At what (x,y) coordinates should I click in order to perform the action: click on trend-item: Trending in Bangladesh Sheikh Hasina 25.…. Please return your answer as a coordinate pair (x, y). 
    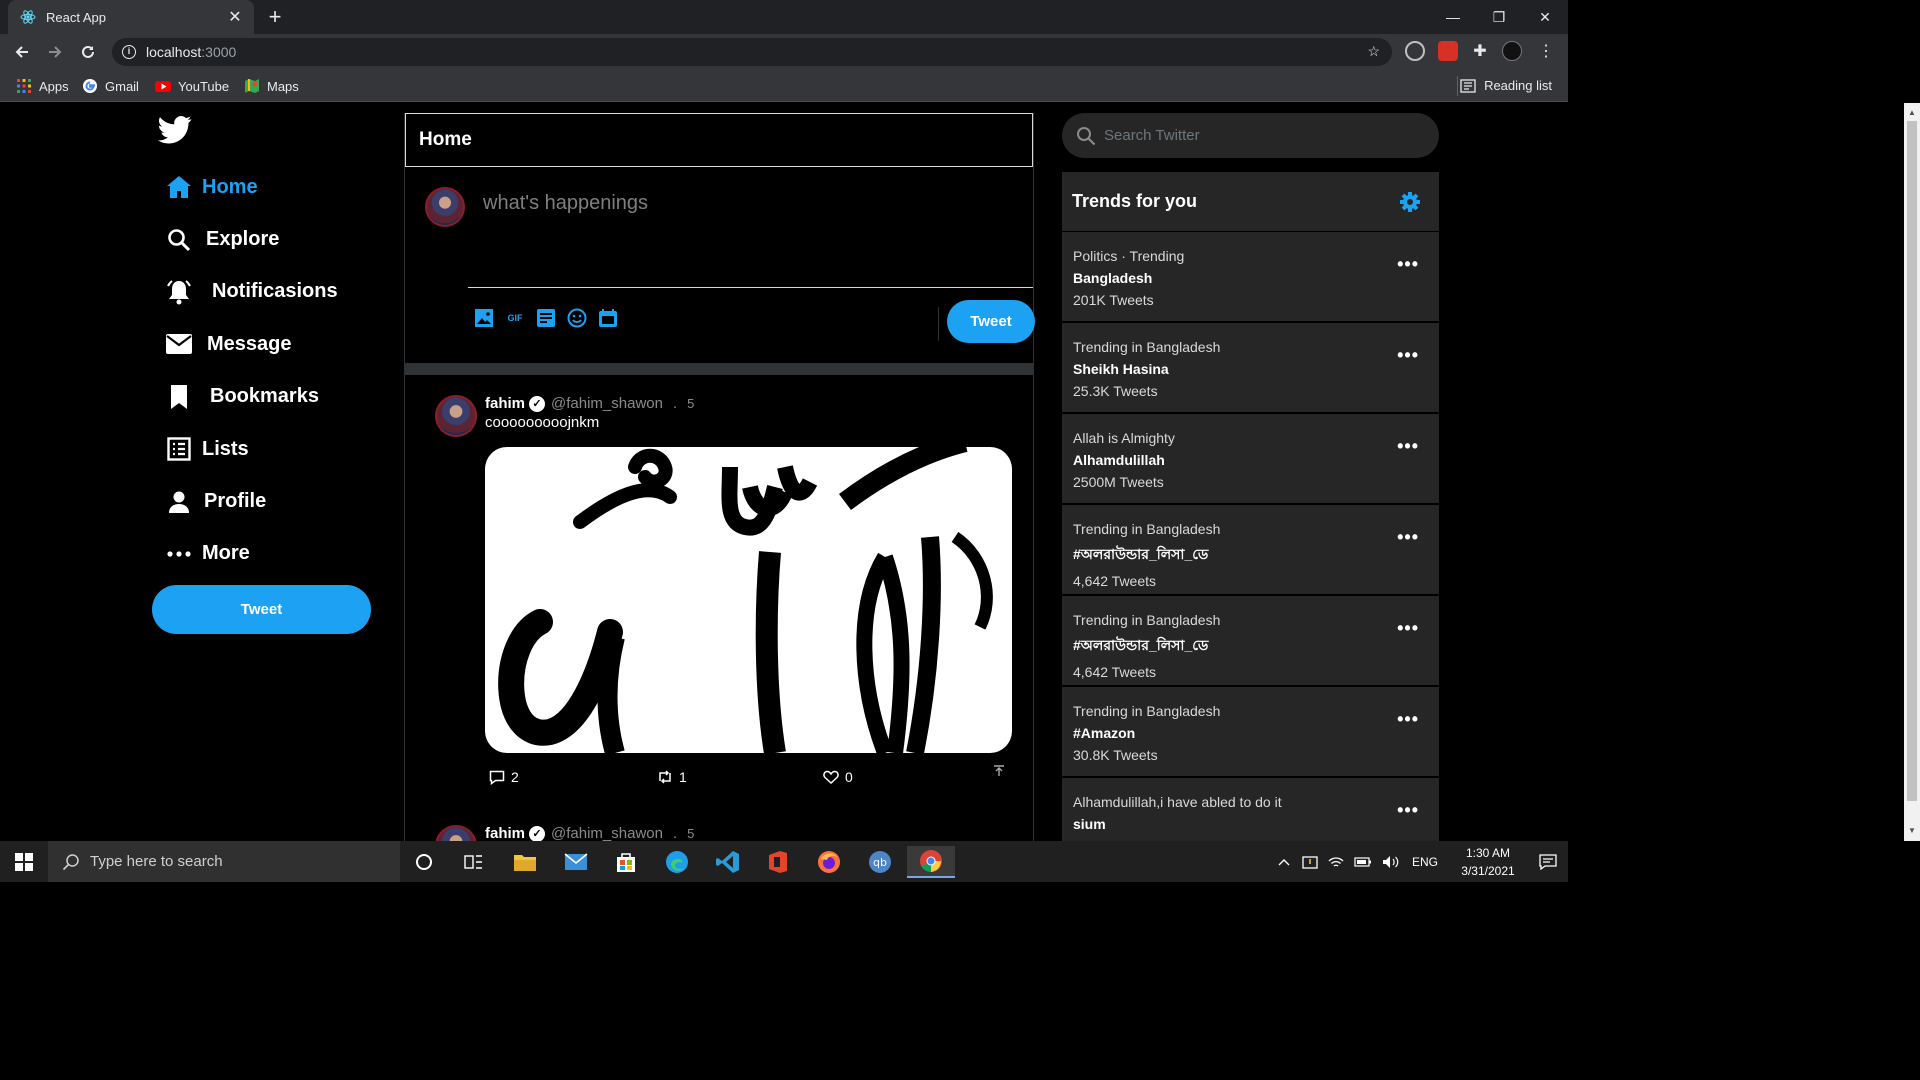
    Looking at the image, I should click on (1250, 368).